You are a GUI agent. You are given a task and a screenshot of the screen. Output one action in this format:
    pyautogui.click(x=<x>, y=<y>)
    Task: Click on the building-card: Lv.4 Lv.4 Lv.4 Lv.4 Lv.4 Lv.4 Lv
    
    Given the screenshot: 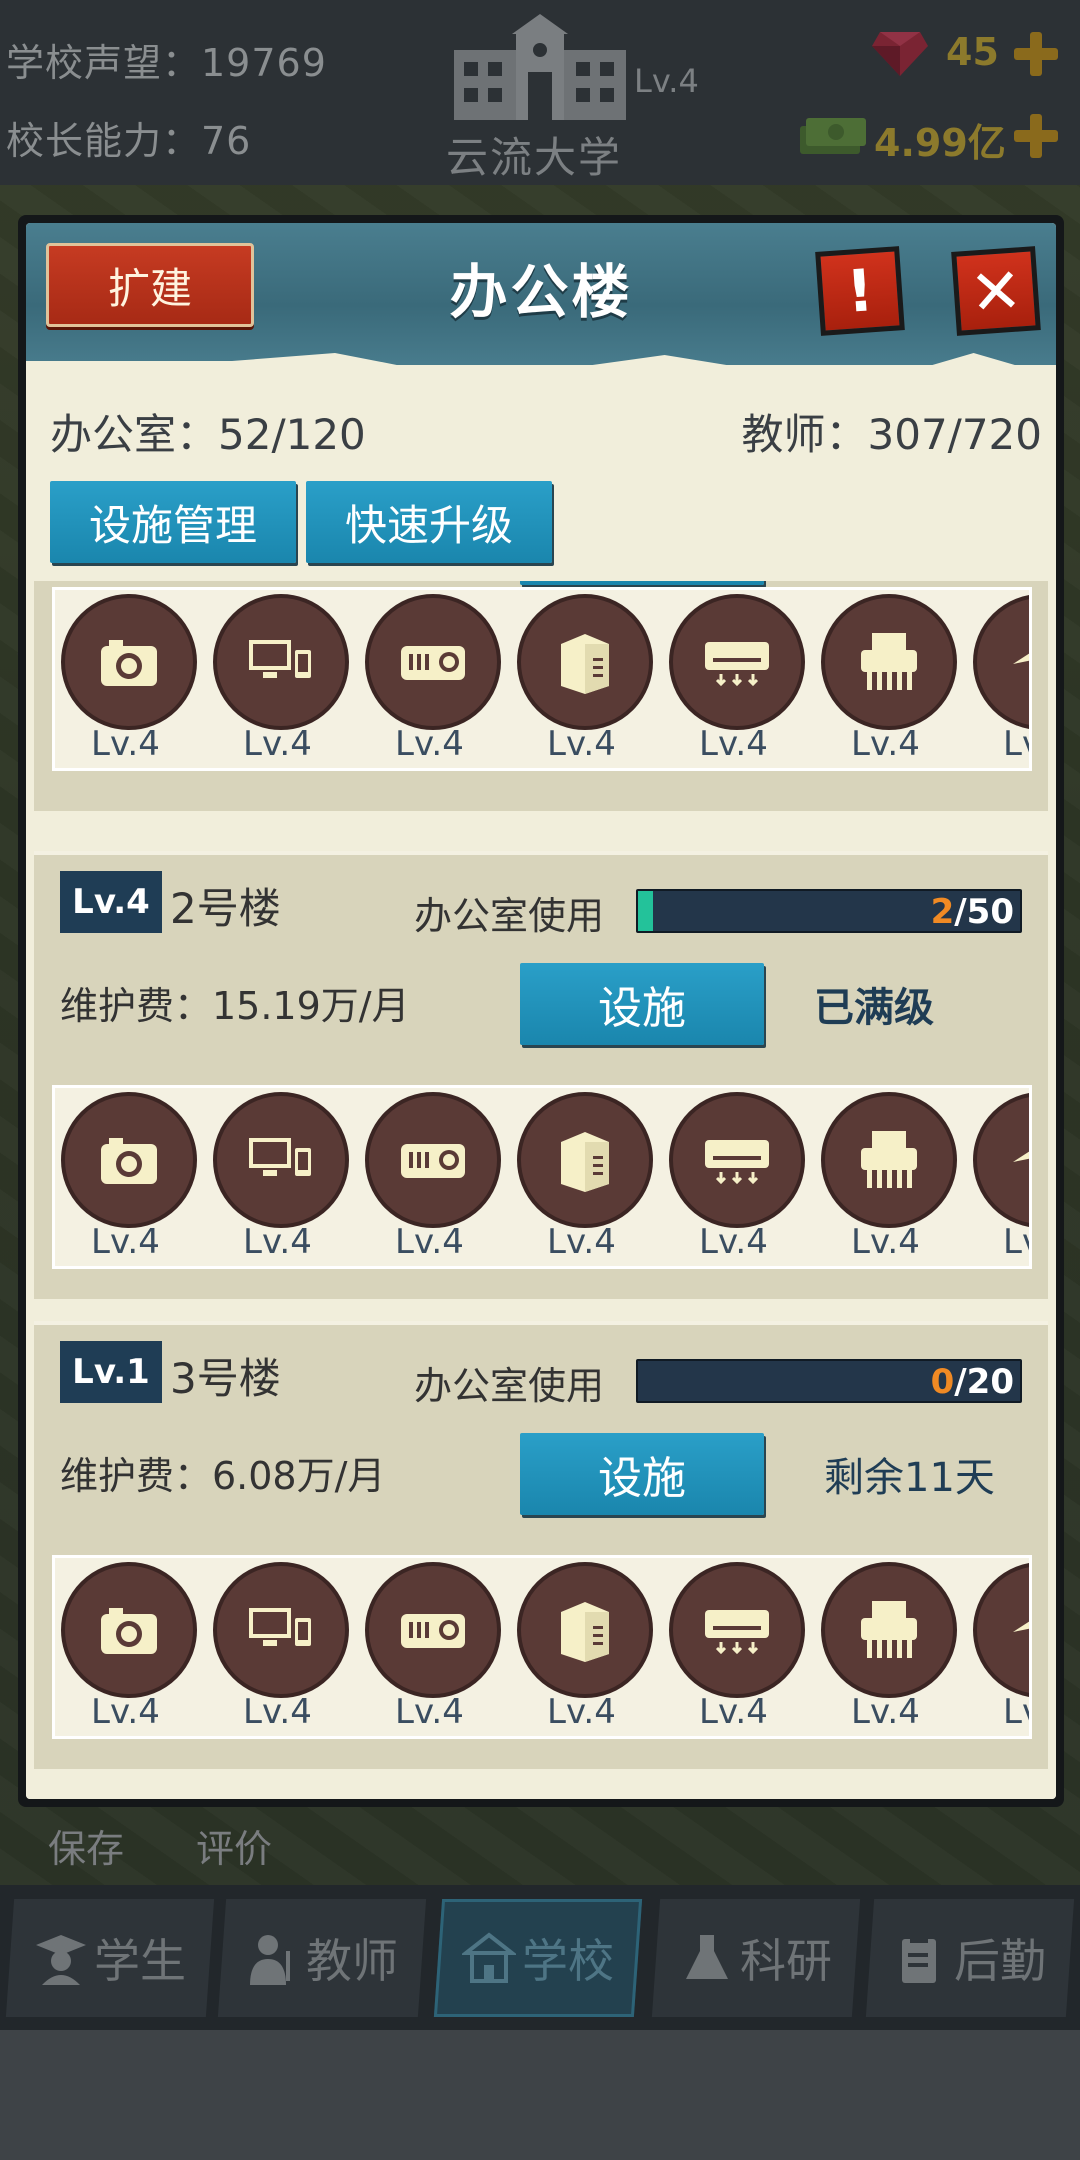 What is the action you would take?
    pyautogui.click(x=541, y=696)
    